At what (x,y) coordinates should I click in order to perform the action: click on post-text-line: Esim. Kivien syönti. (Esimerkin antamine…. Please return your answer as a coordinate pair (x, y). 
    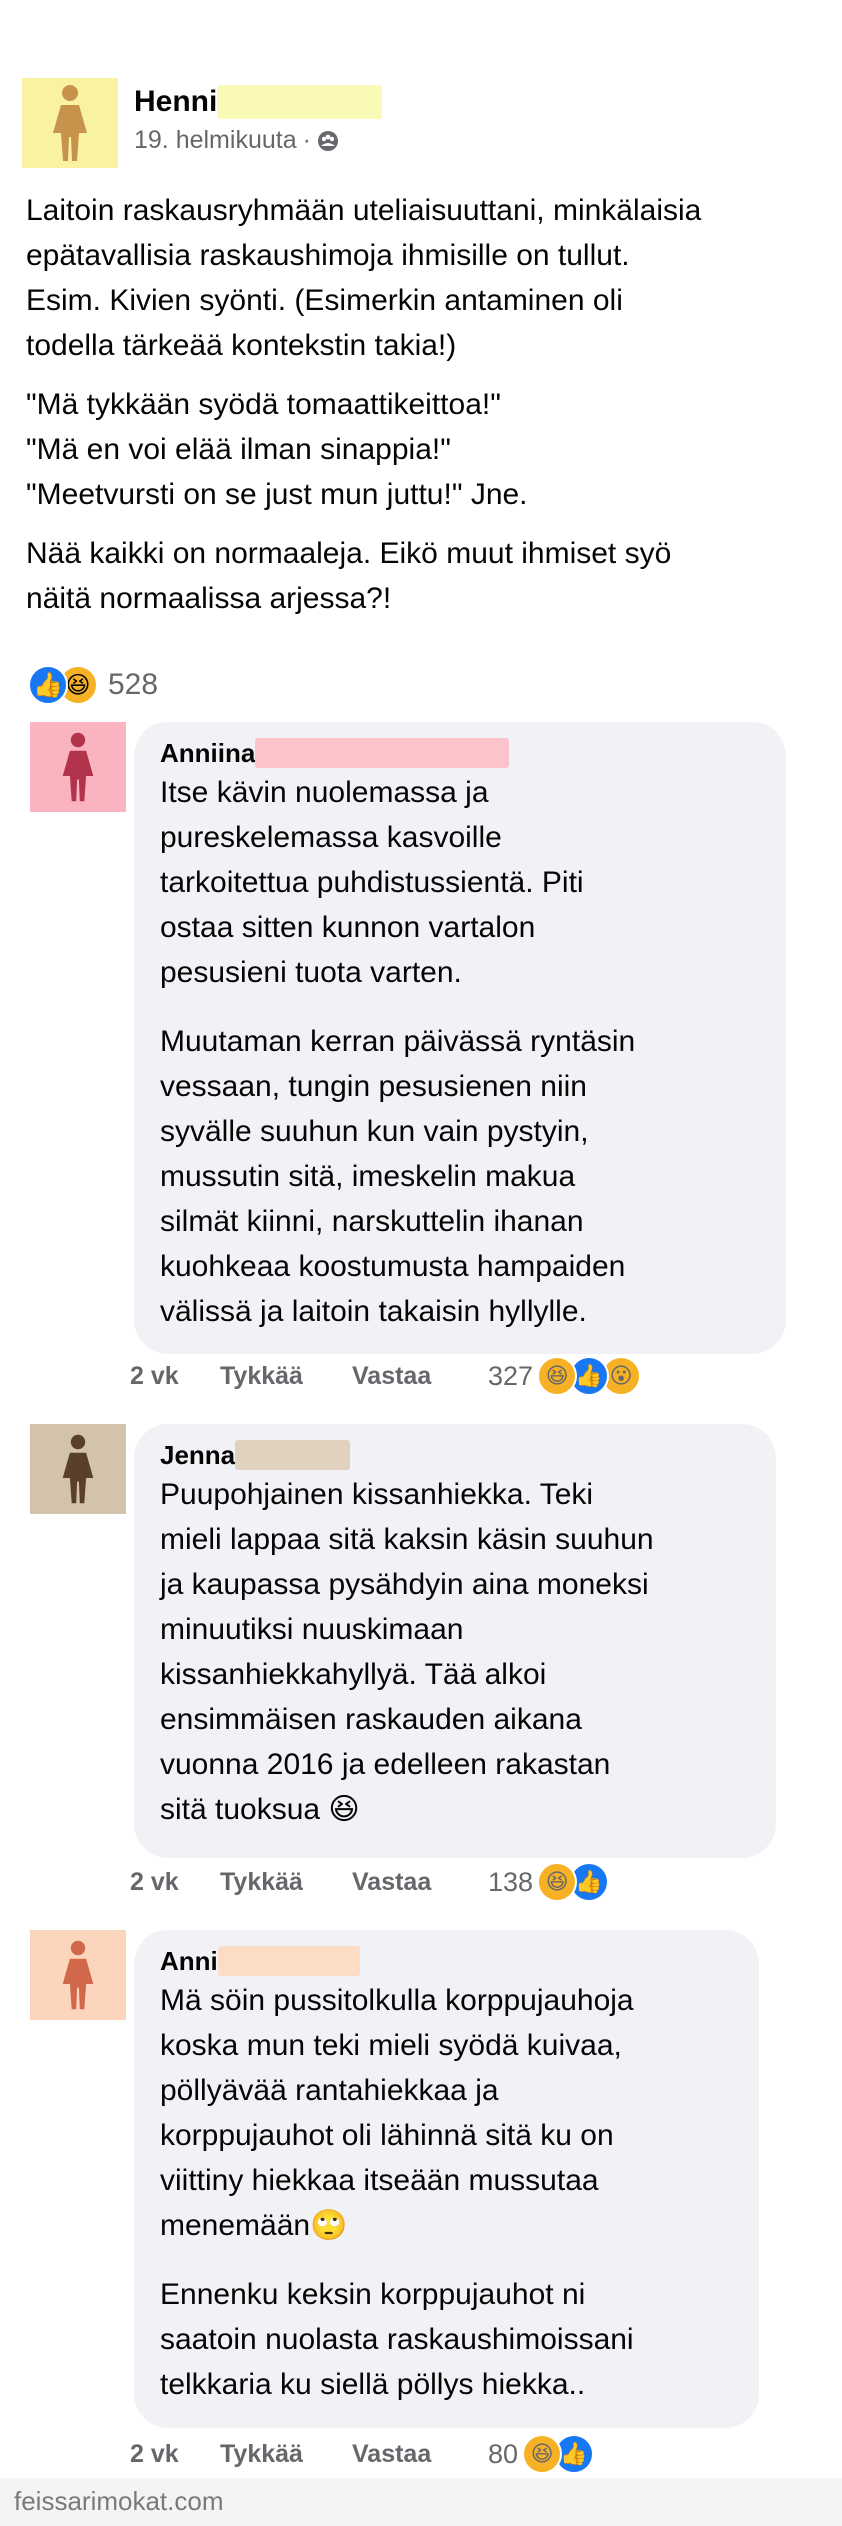
    Looking at the image, I should click on (324, 300).